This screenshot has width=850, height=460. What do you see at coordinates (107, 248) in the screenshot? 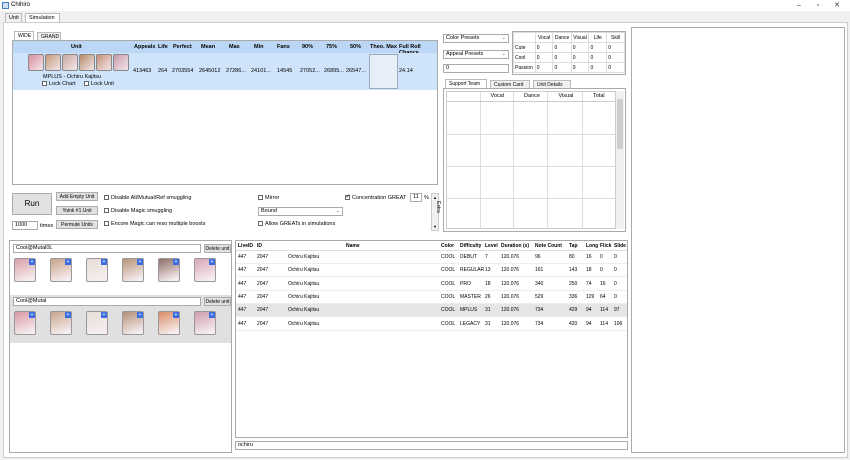
I see `unit-name-input: Cool@Mutal0L` at bounding box center [107, 248].